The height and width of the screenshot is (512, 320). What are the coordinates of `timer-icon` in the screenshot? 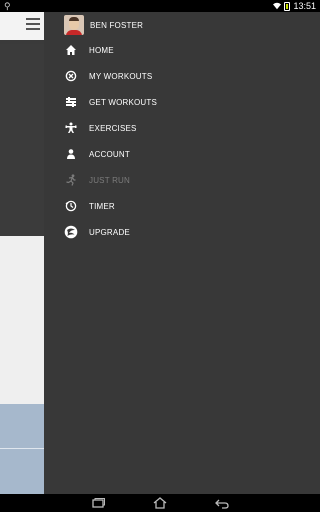 It's located at (71, 206).